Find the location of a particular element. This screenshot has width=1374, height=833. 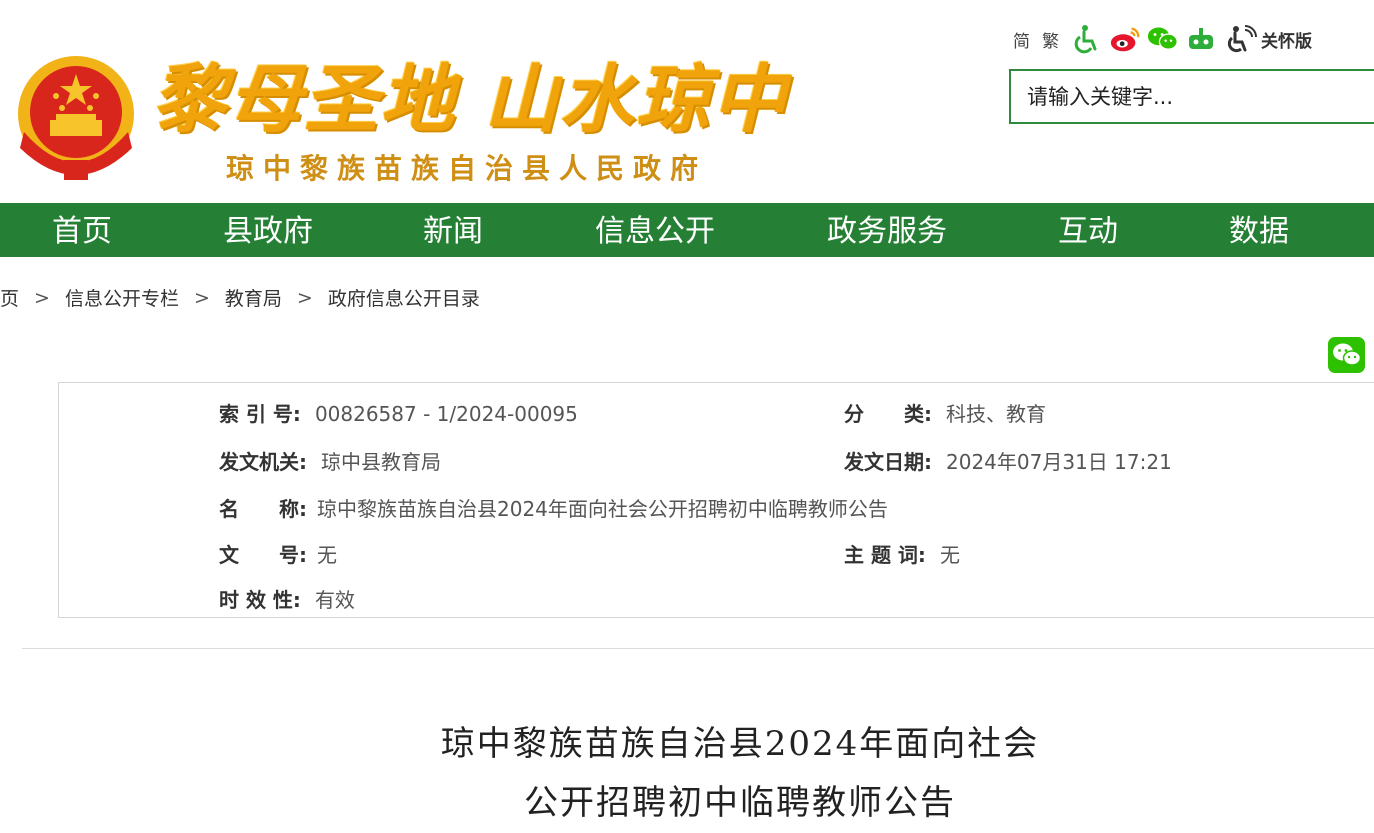

meta-validity-label: 时 效 性: is located at coordinates (260, 600).